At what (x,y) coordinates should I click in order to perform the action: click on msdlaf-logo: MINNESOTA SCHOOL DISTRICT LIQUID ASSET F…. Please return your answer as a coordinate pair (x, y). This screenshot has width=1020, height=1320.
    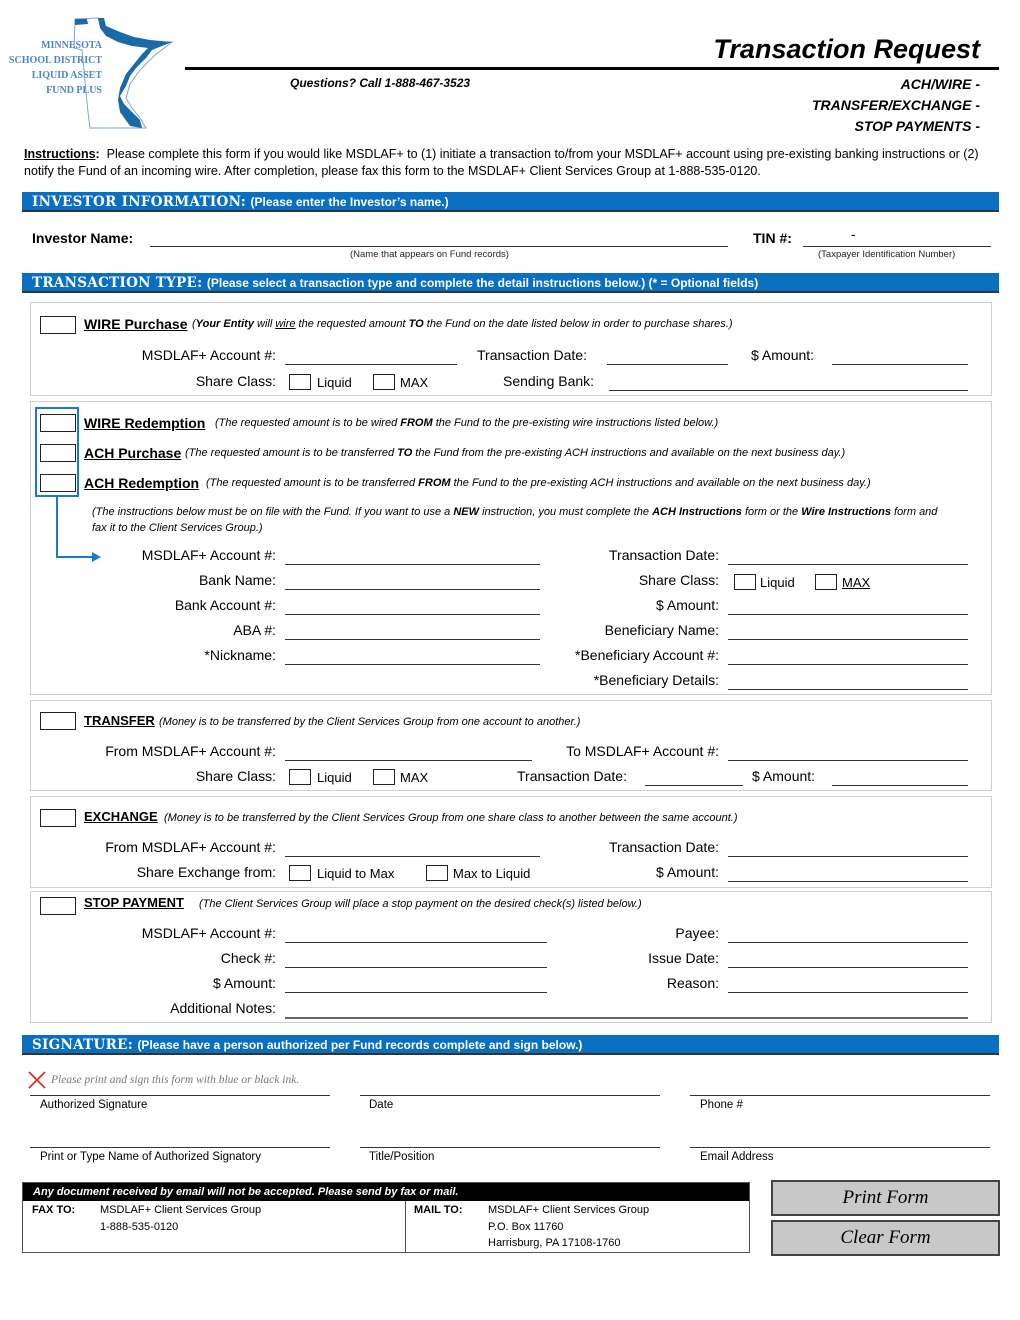
    Looking at the image, I should click on (93, 71).